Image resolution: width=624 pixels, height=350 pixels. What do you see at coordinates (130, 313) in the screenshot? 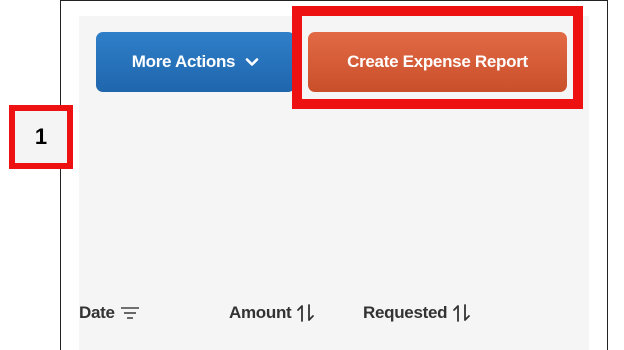
I see `filter-lines-icon` at bounding box center [130, 313].